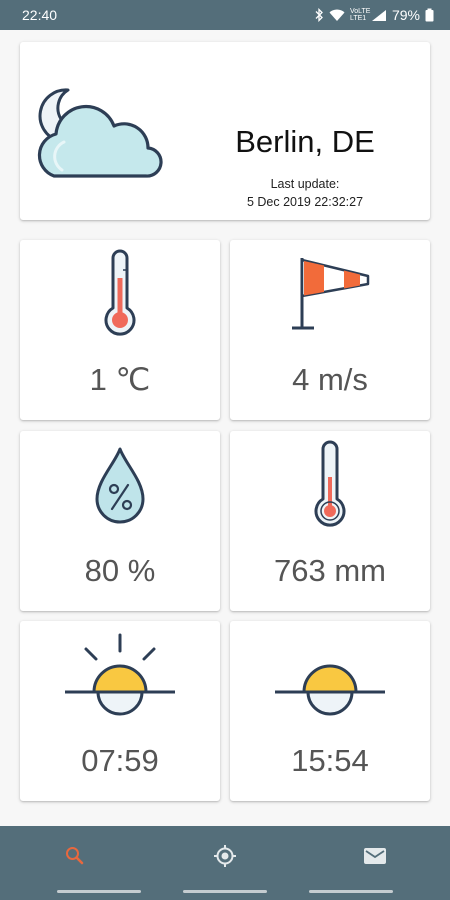 The width and height of the screenshot is (450, 900). I want to click on barometer-icon, so click(330, 484).